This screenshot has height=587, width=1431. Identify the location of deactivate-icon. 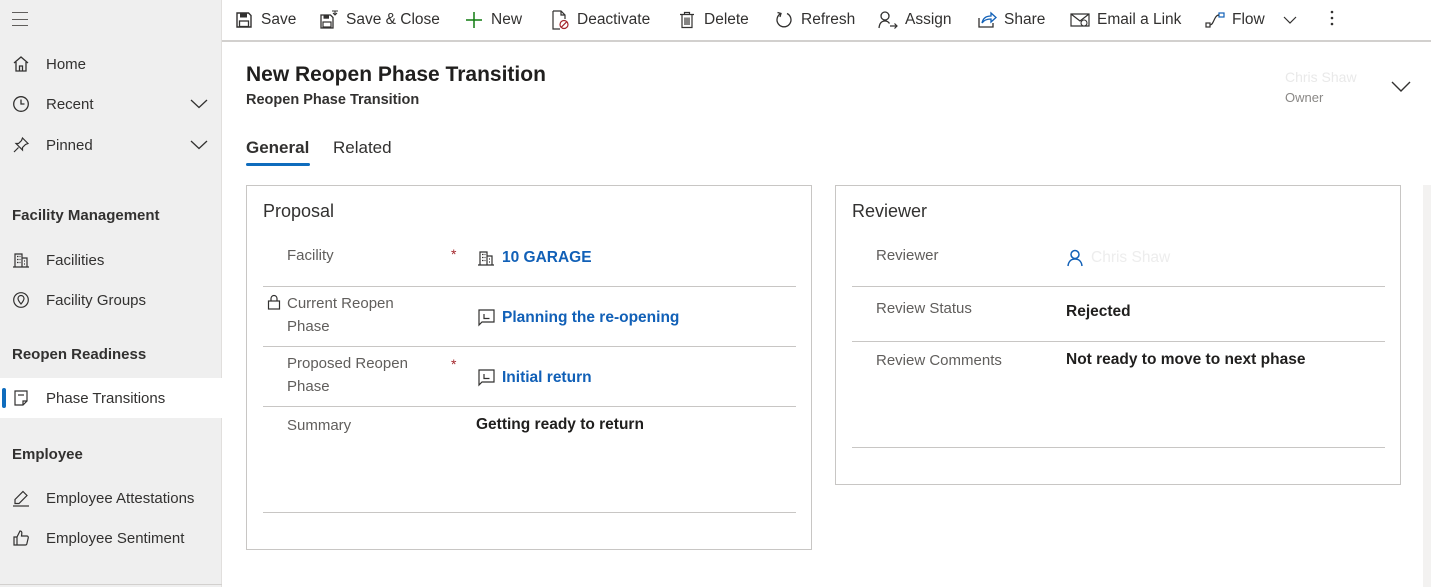
(560, 20).